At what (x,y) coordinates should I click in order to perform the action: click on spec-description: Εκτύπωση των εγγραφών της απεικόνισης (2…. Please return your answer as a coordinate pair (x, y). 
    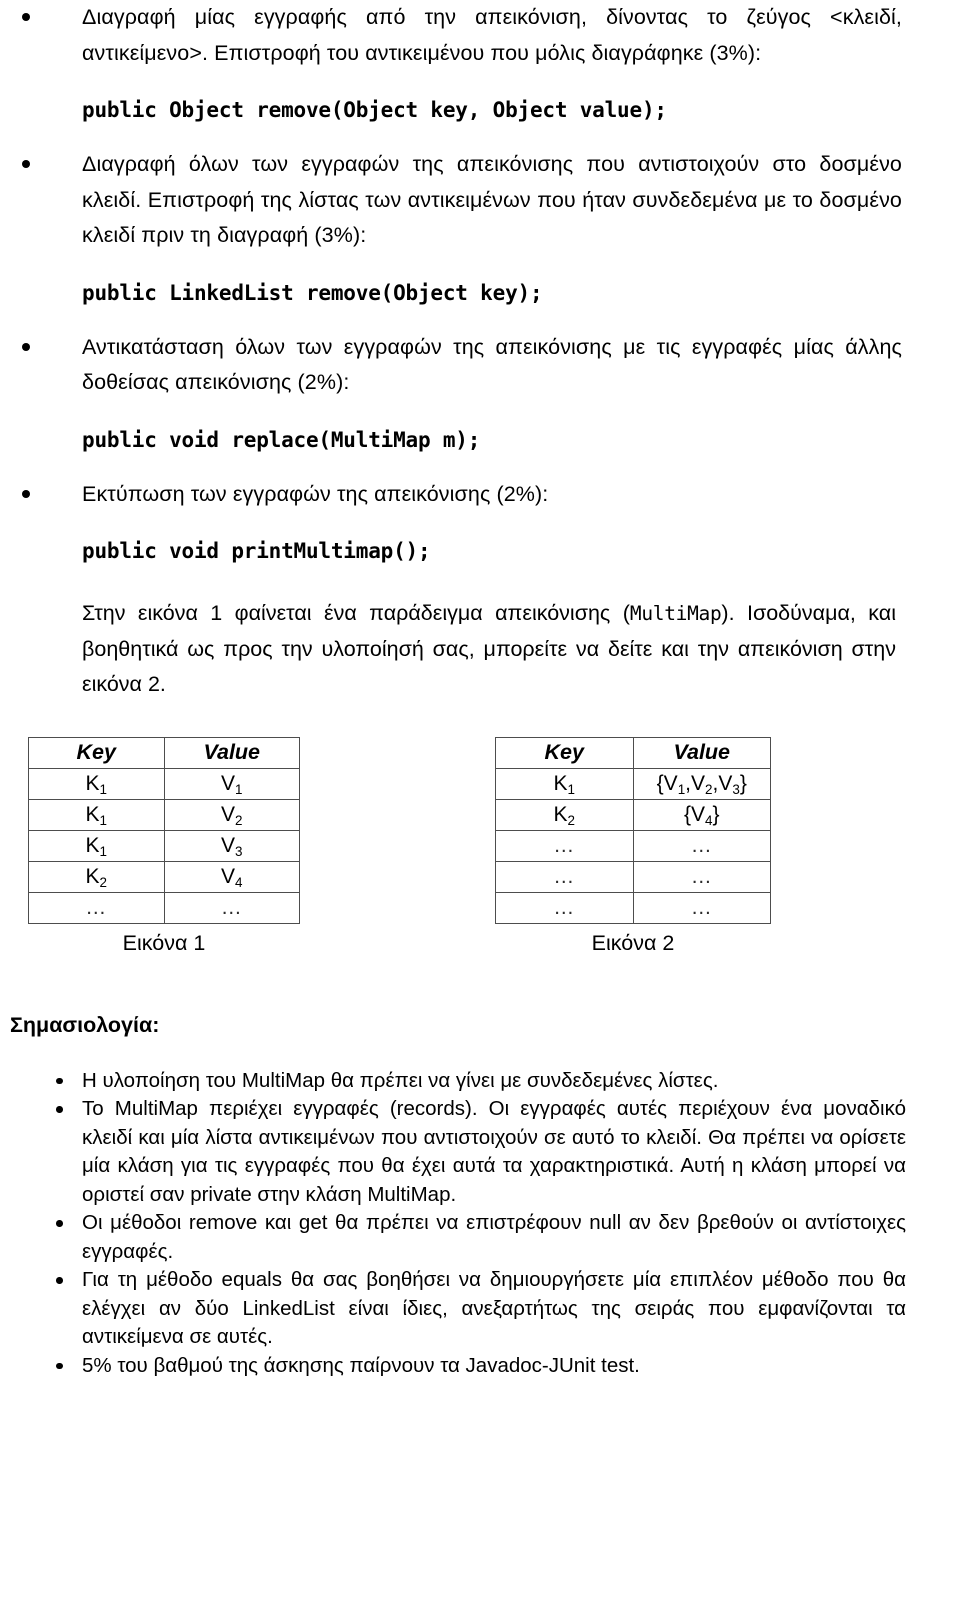
    Looking at the image, I should click on (315, 493).